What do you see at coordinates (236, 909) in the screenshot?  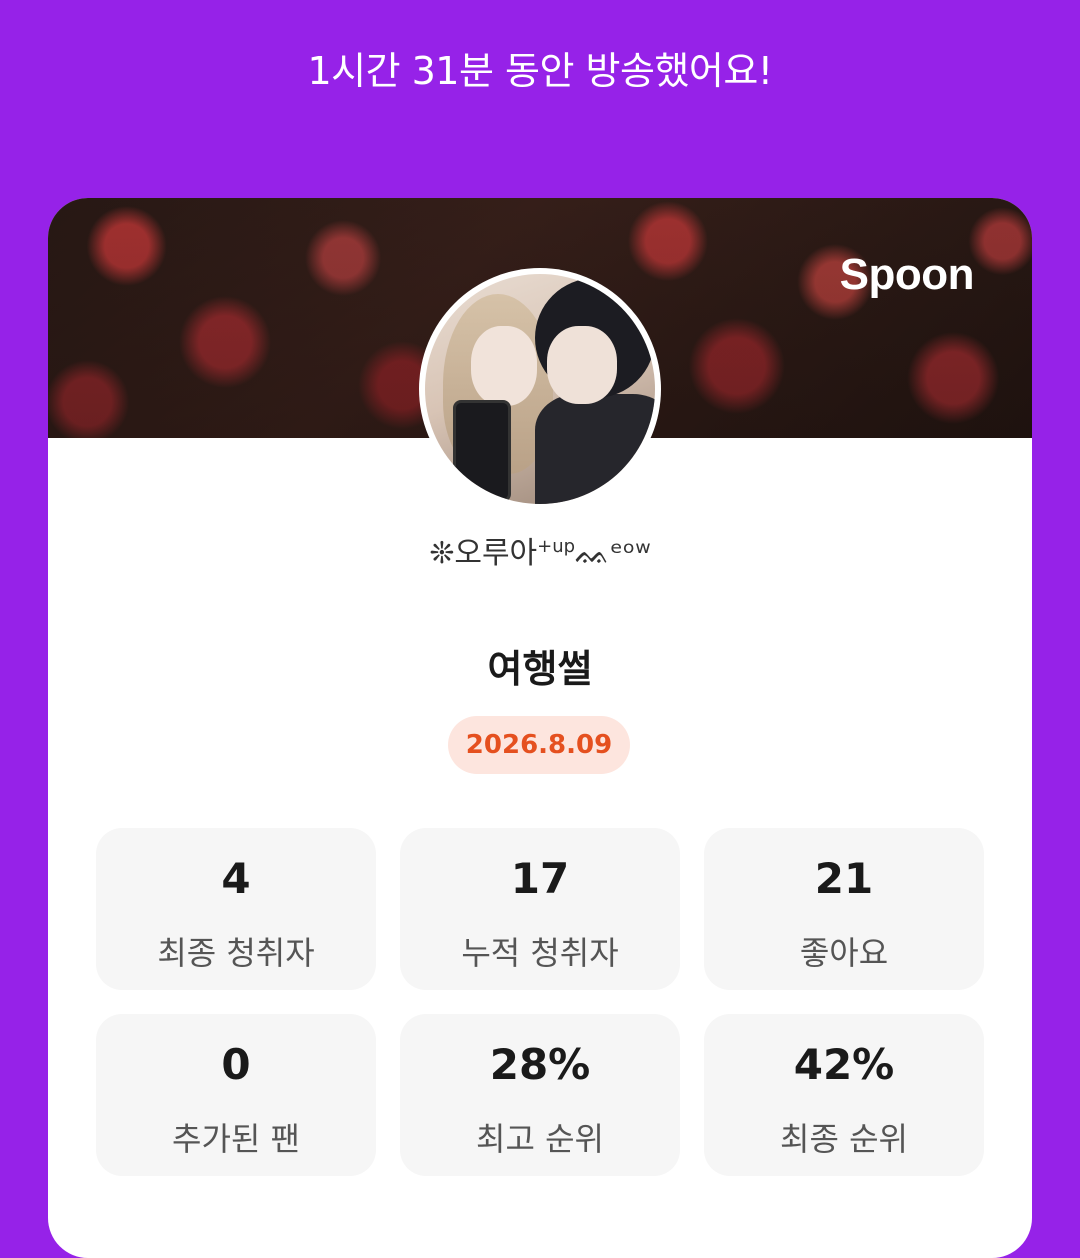 I see `stat-final-listeners: 4 최종 청취자` at bounding box center [236, 909].